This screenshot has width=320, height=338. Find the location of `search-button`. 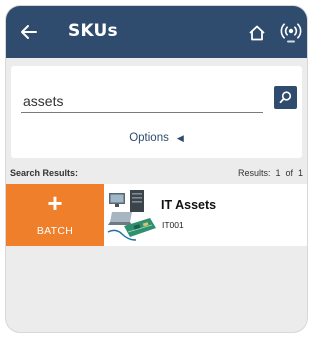

search-button is located at coordinates (285, 97).